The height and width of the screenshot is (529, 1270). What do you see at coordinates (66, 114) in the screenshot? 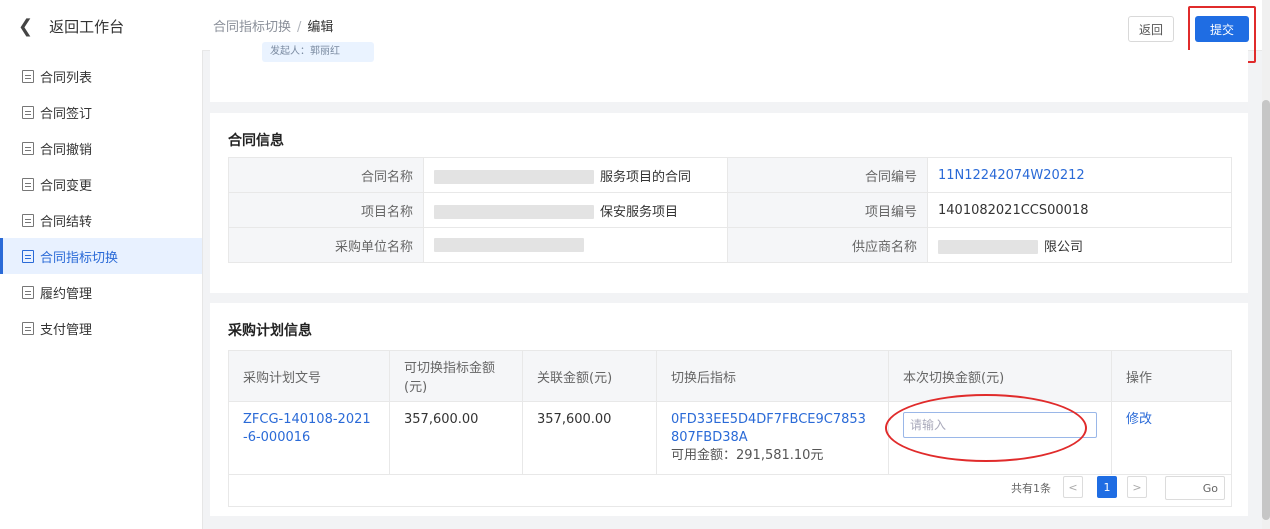
I see `sidebar-item-label: 合同签订` at bounding box center [66, 114].